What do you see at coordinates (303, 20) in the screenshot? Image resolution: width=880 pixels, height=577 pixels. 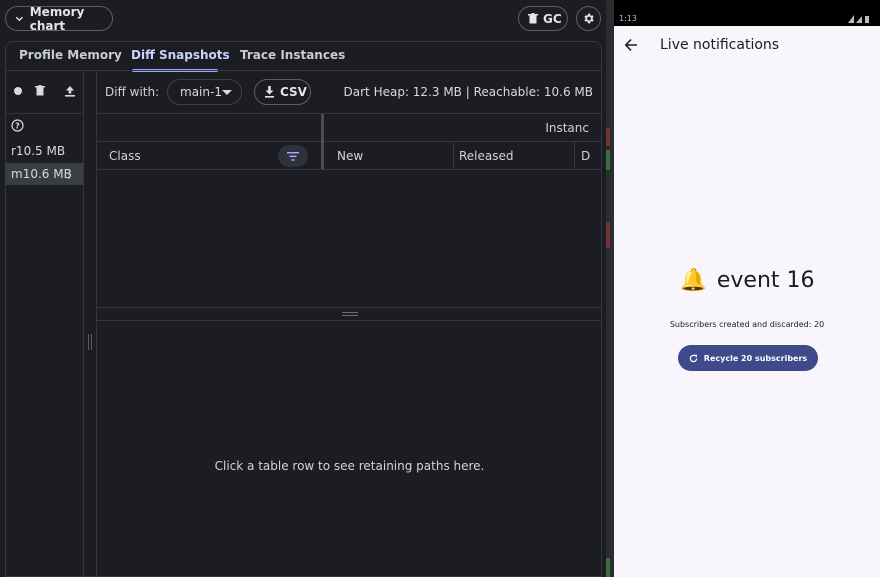 I see `memory-toolbar: Memory chart GC` at bounding box center [303, 20].